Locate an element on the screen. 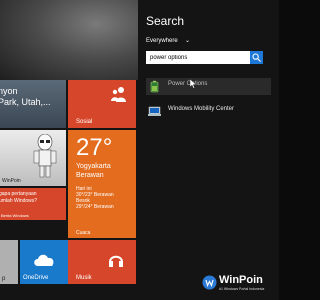 The height and width of the screenshot is (300, 320). tile-news-sub: Berita Windows is located at coordinates (15, 215).